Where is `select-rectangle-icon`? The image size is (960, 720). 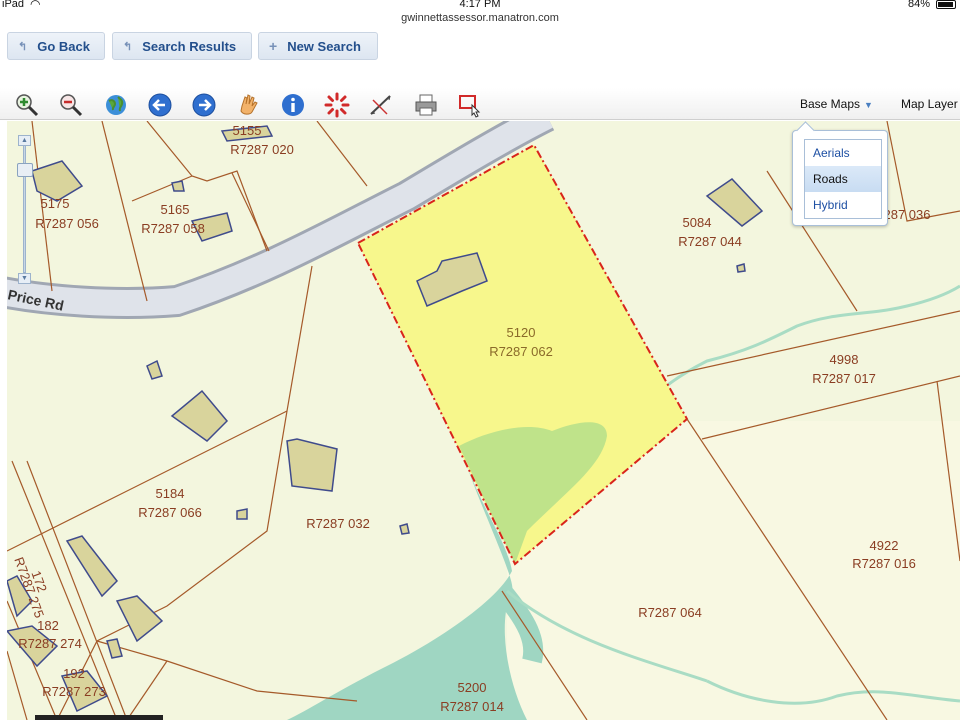 select-rectangle-icon is located at coordinates (470, 105).